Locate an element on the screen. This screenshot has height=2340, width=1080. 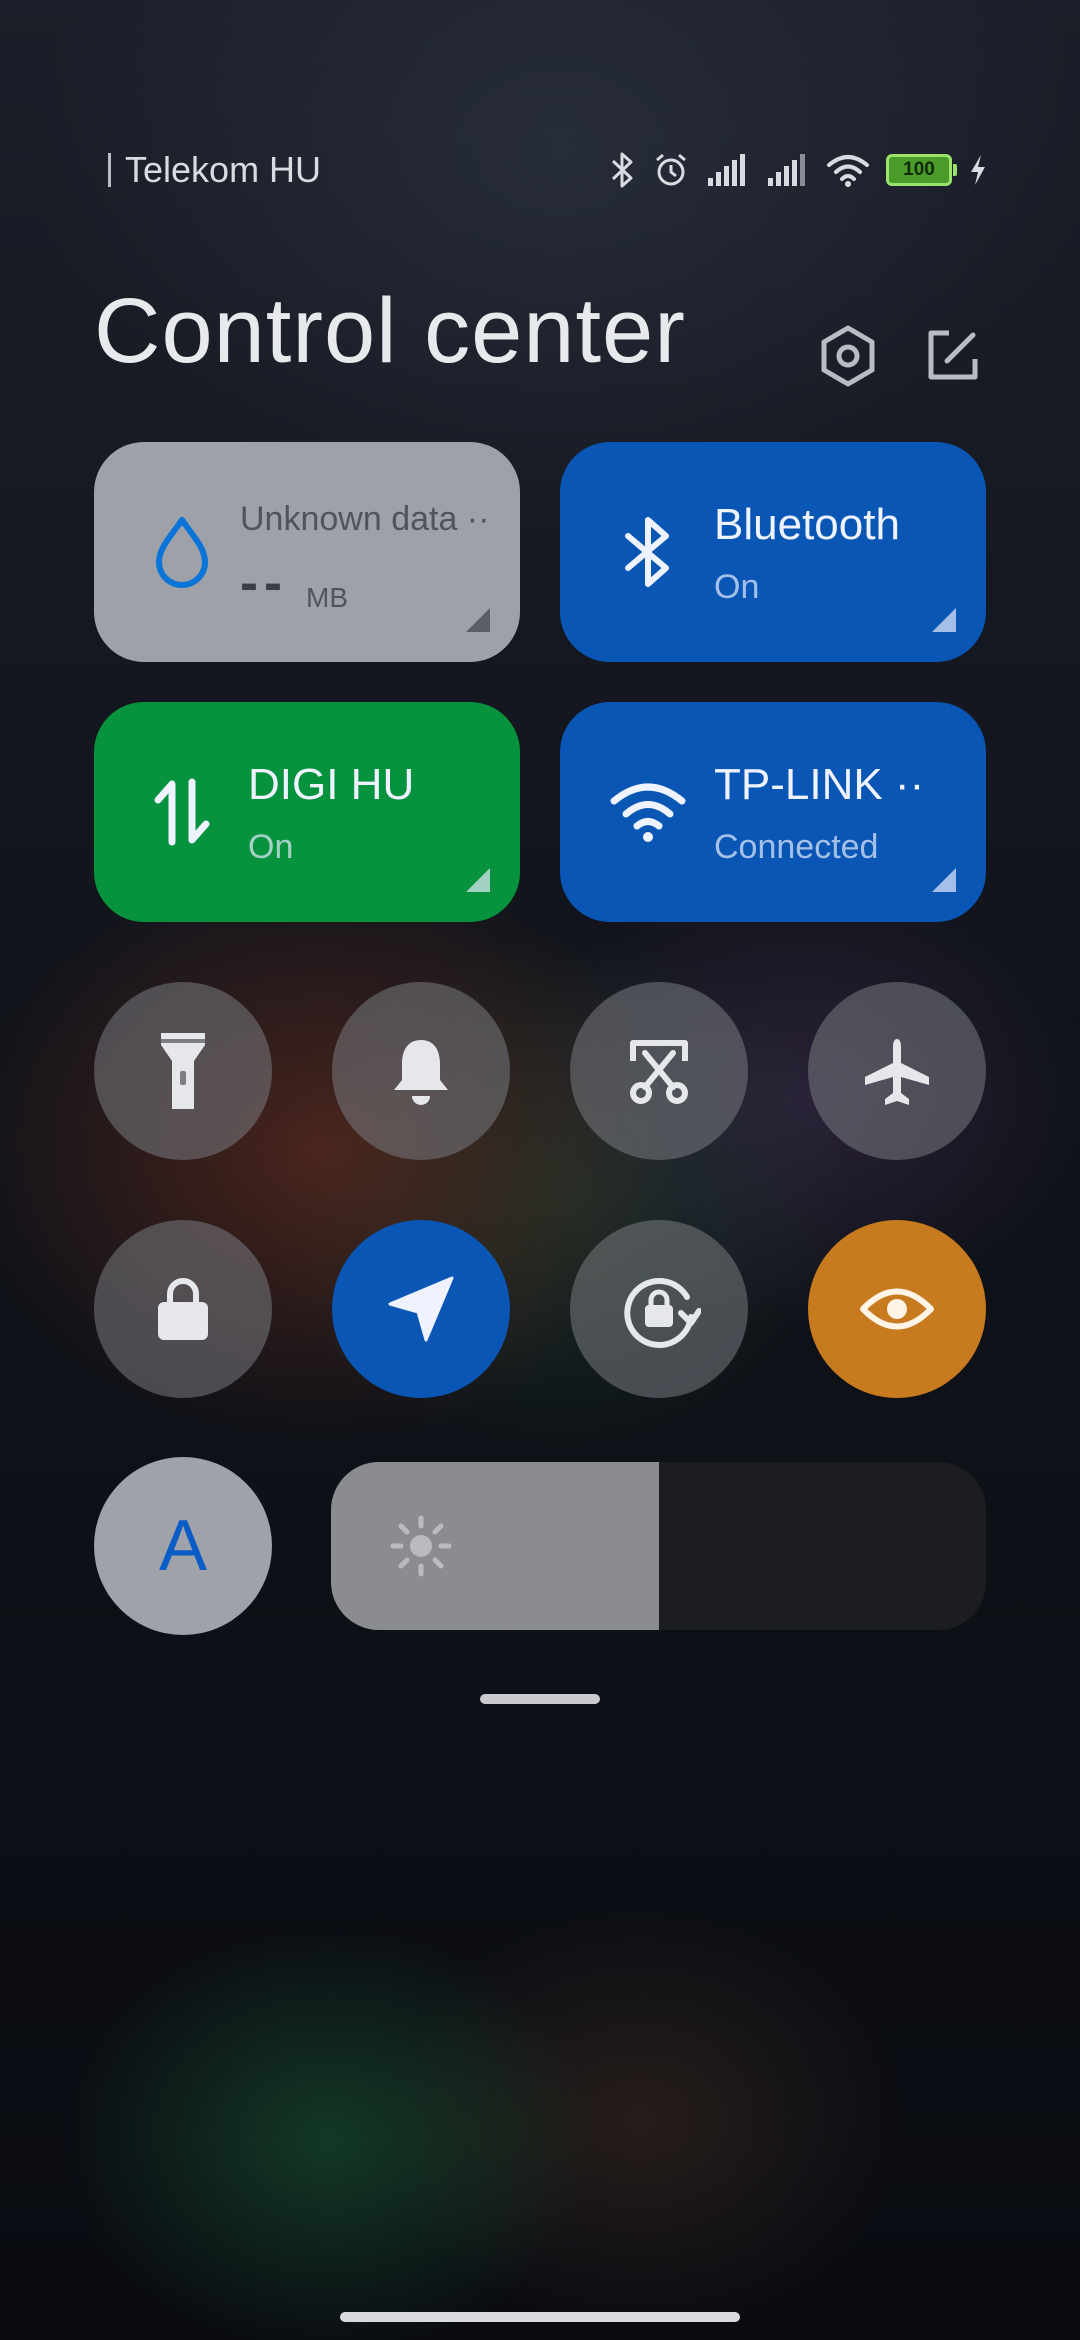
brightness-slider is located at coordinates (658, 1546).